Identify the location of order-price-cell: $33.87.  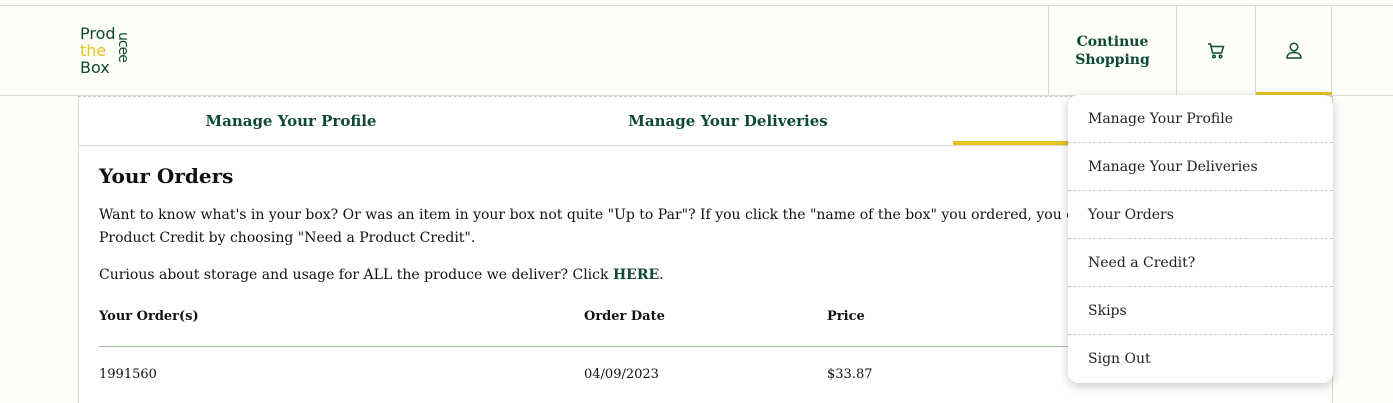
(850, 374).